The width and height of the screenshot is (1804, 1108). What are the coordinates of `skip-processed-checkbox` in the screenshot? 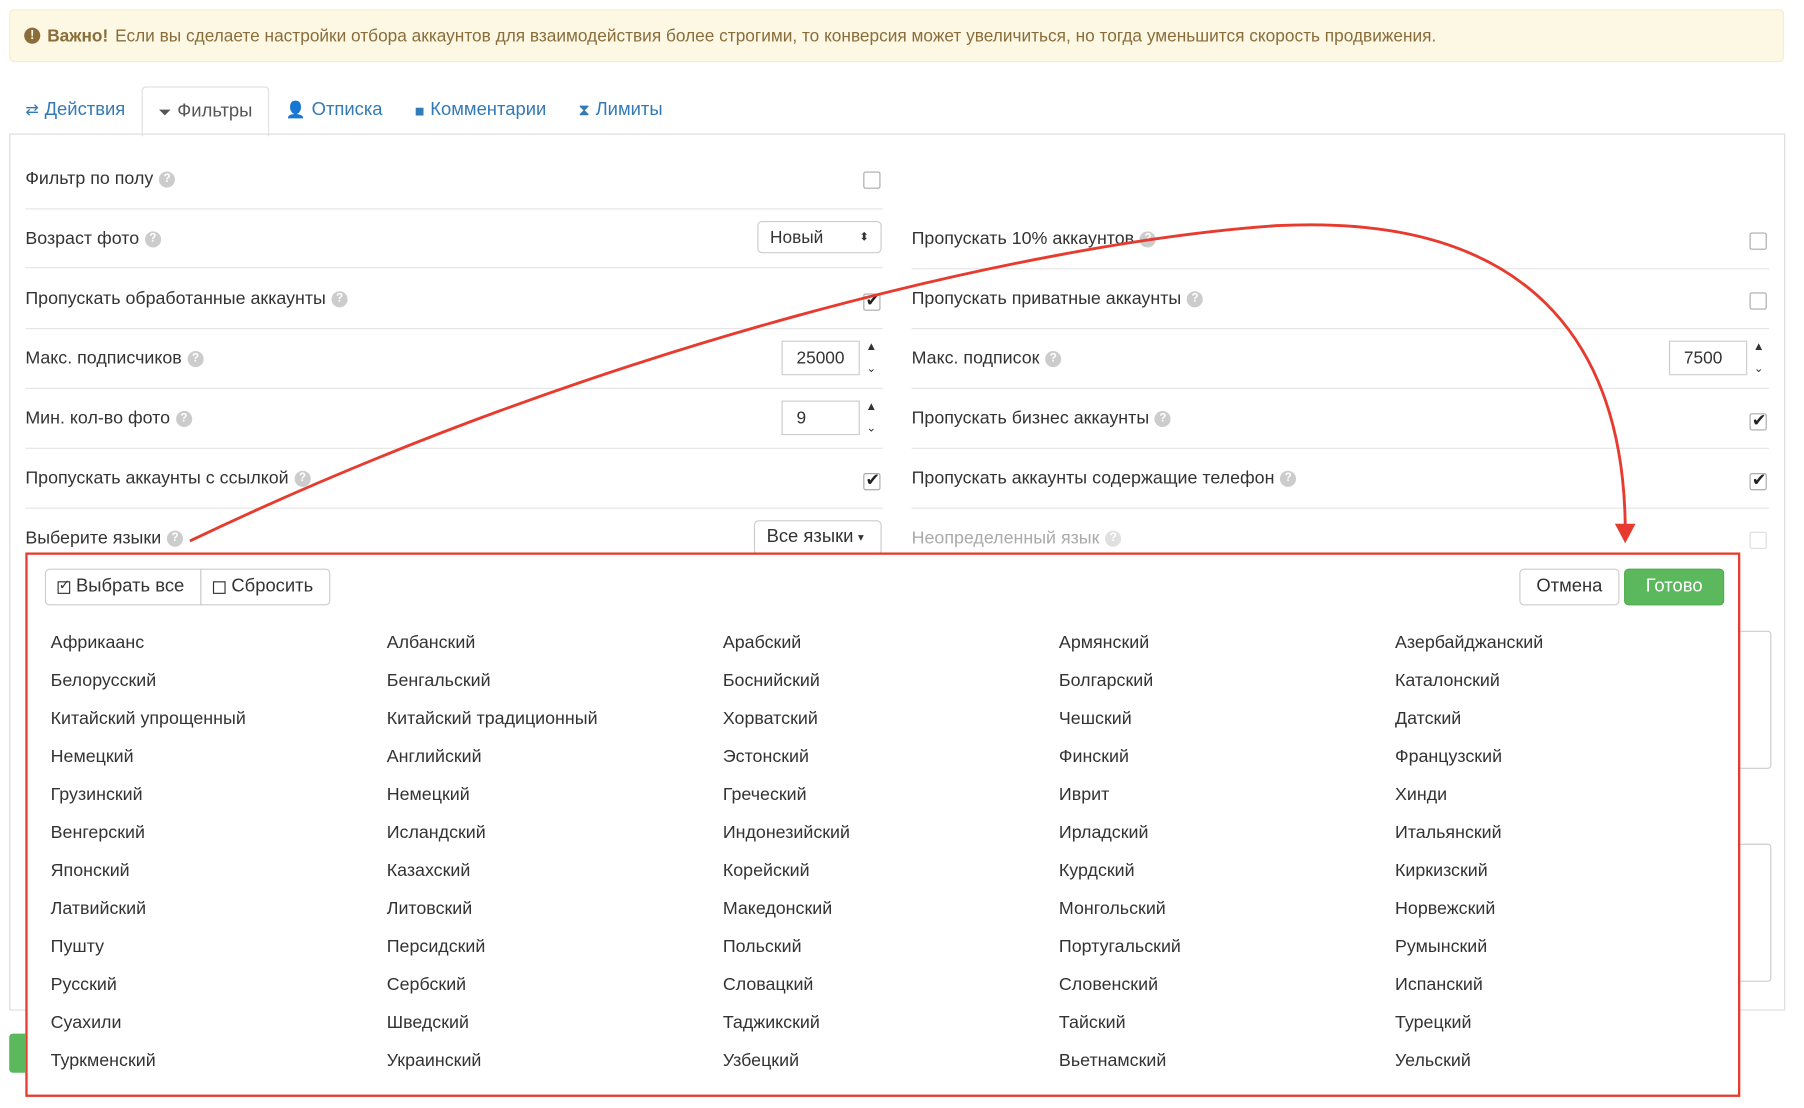 It's located at (872, 300).